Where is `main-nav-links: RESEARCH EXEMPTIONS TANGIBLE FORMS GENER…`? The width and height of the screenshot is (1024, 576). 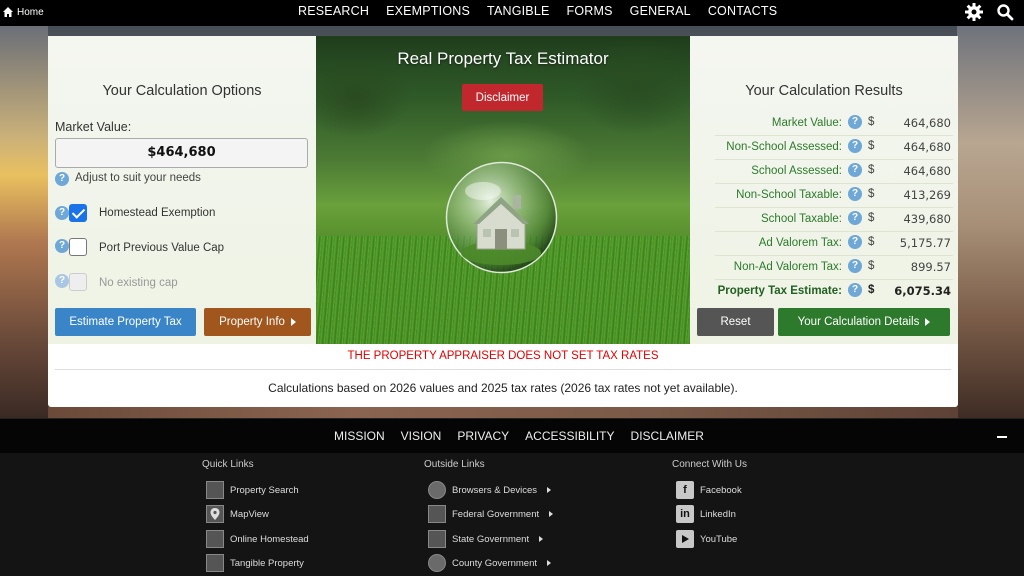 main-nav-links: RESEARCH EXEMPTIONS TANGIBLE FORMS GENER… is located at coordinates (537, 11).